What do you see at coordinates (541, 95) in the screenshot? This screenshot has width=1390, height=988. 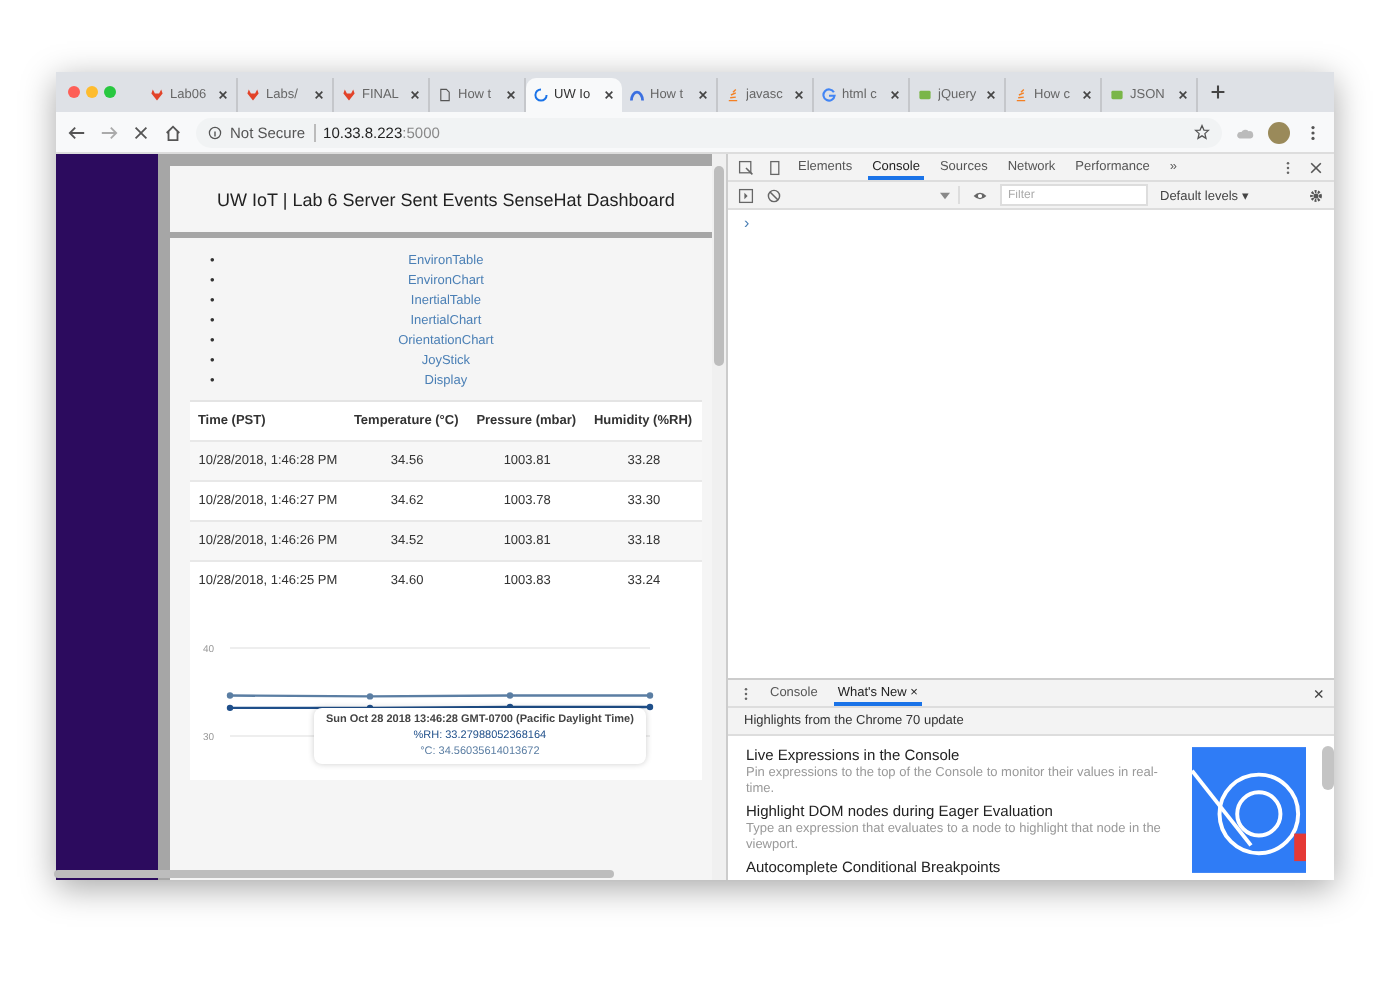 I see `loading-spinner-icon` at bounding box center [541, 95].